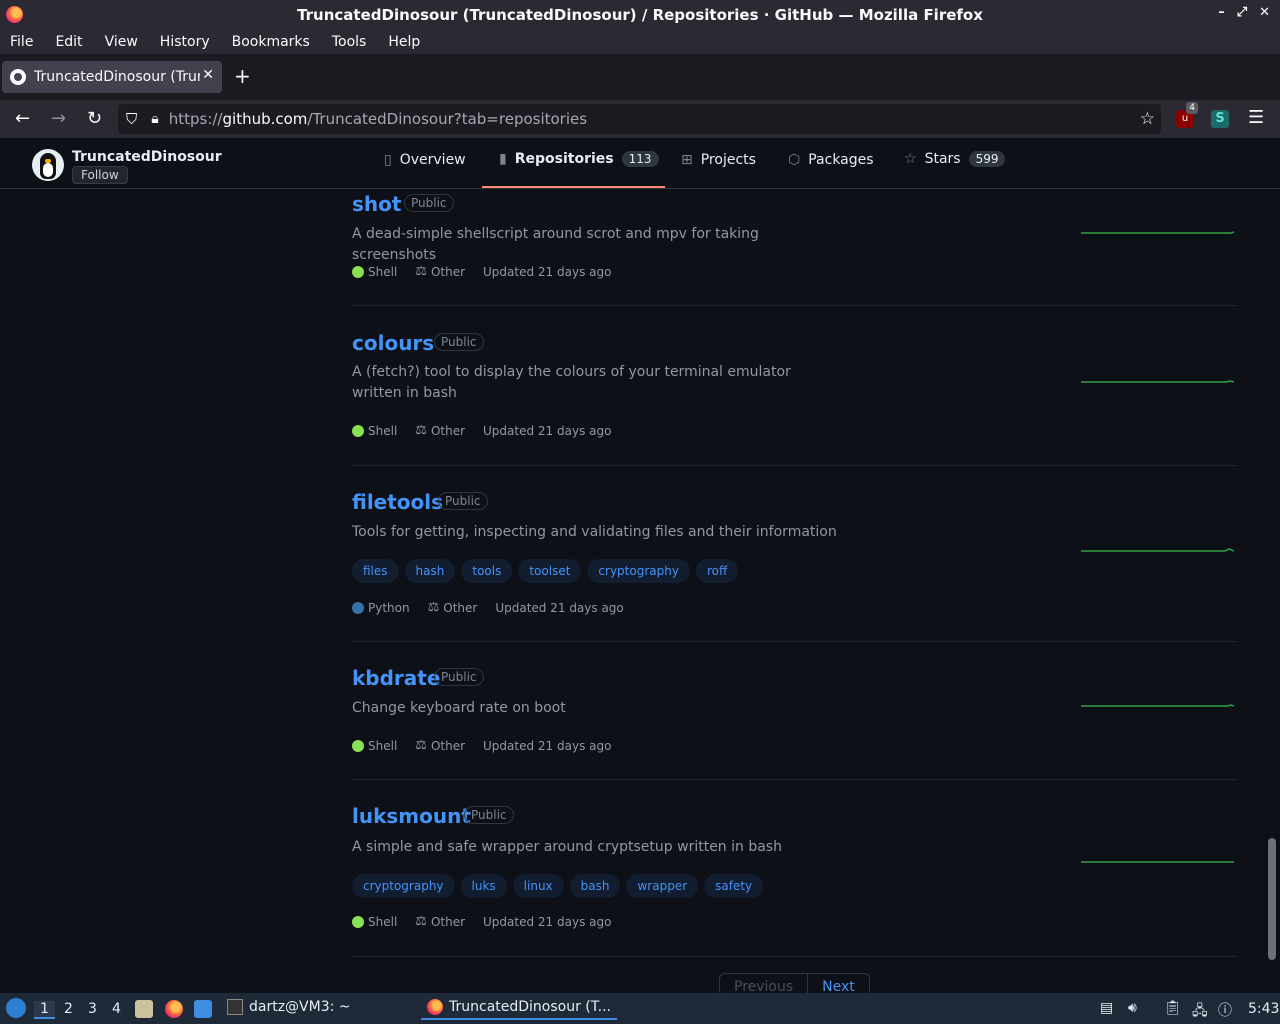 The width and height of the screenshot is (1280, 1024). What do you see at coordinates (547, 921) in the screenshot?
I see `repo-updated: Updated 21 days ago` at bounding box center [547, 921].